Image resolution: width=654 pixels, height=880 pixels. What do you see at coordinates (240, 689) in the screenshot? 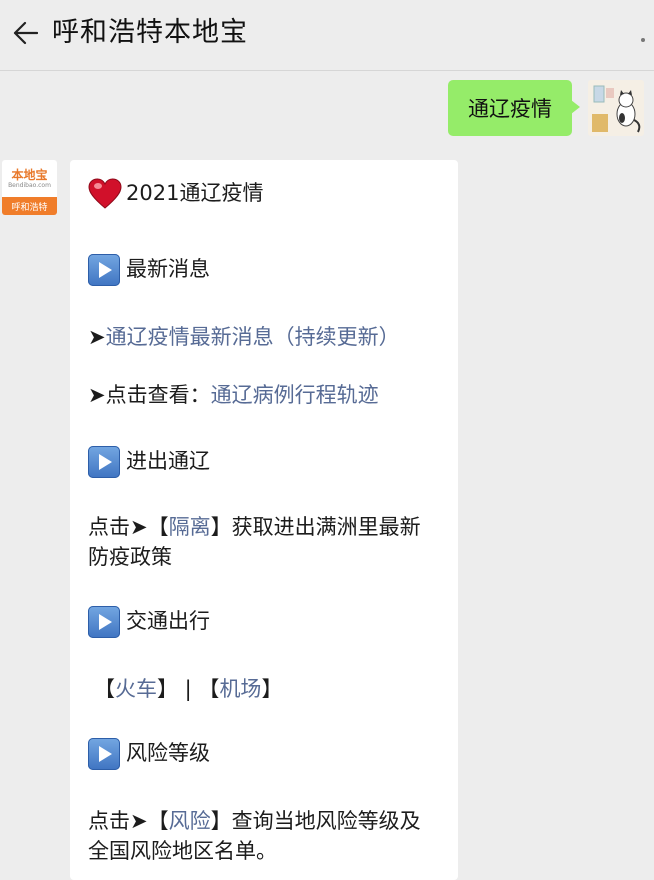
I see `airport-link: 机场` at bounding box center [240, 689].